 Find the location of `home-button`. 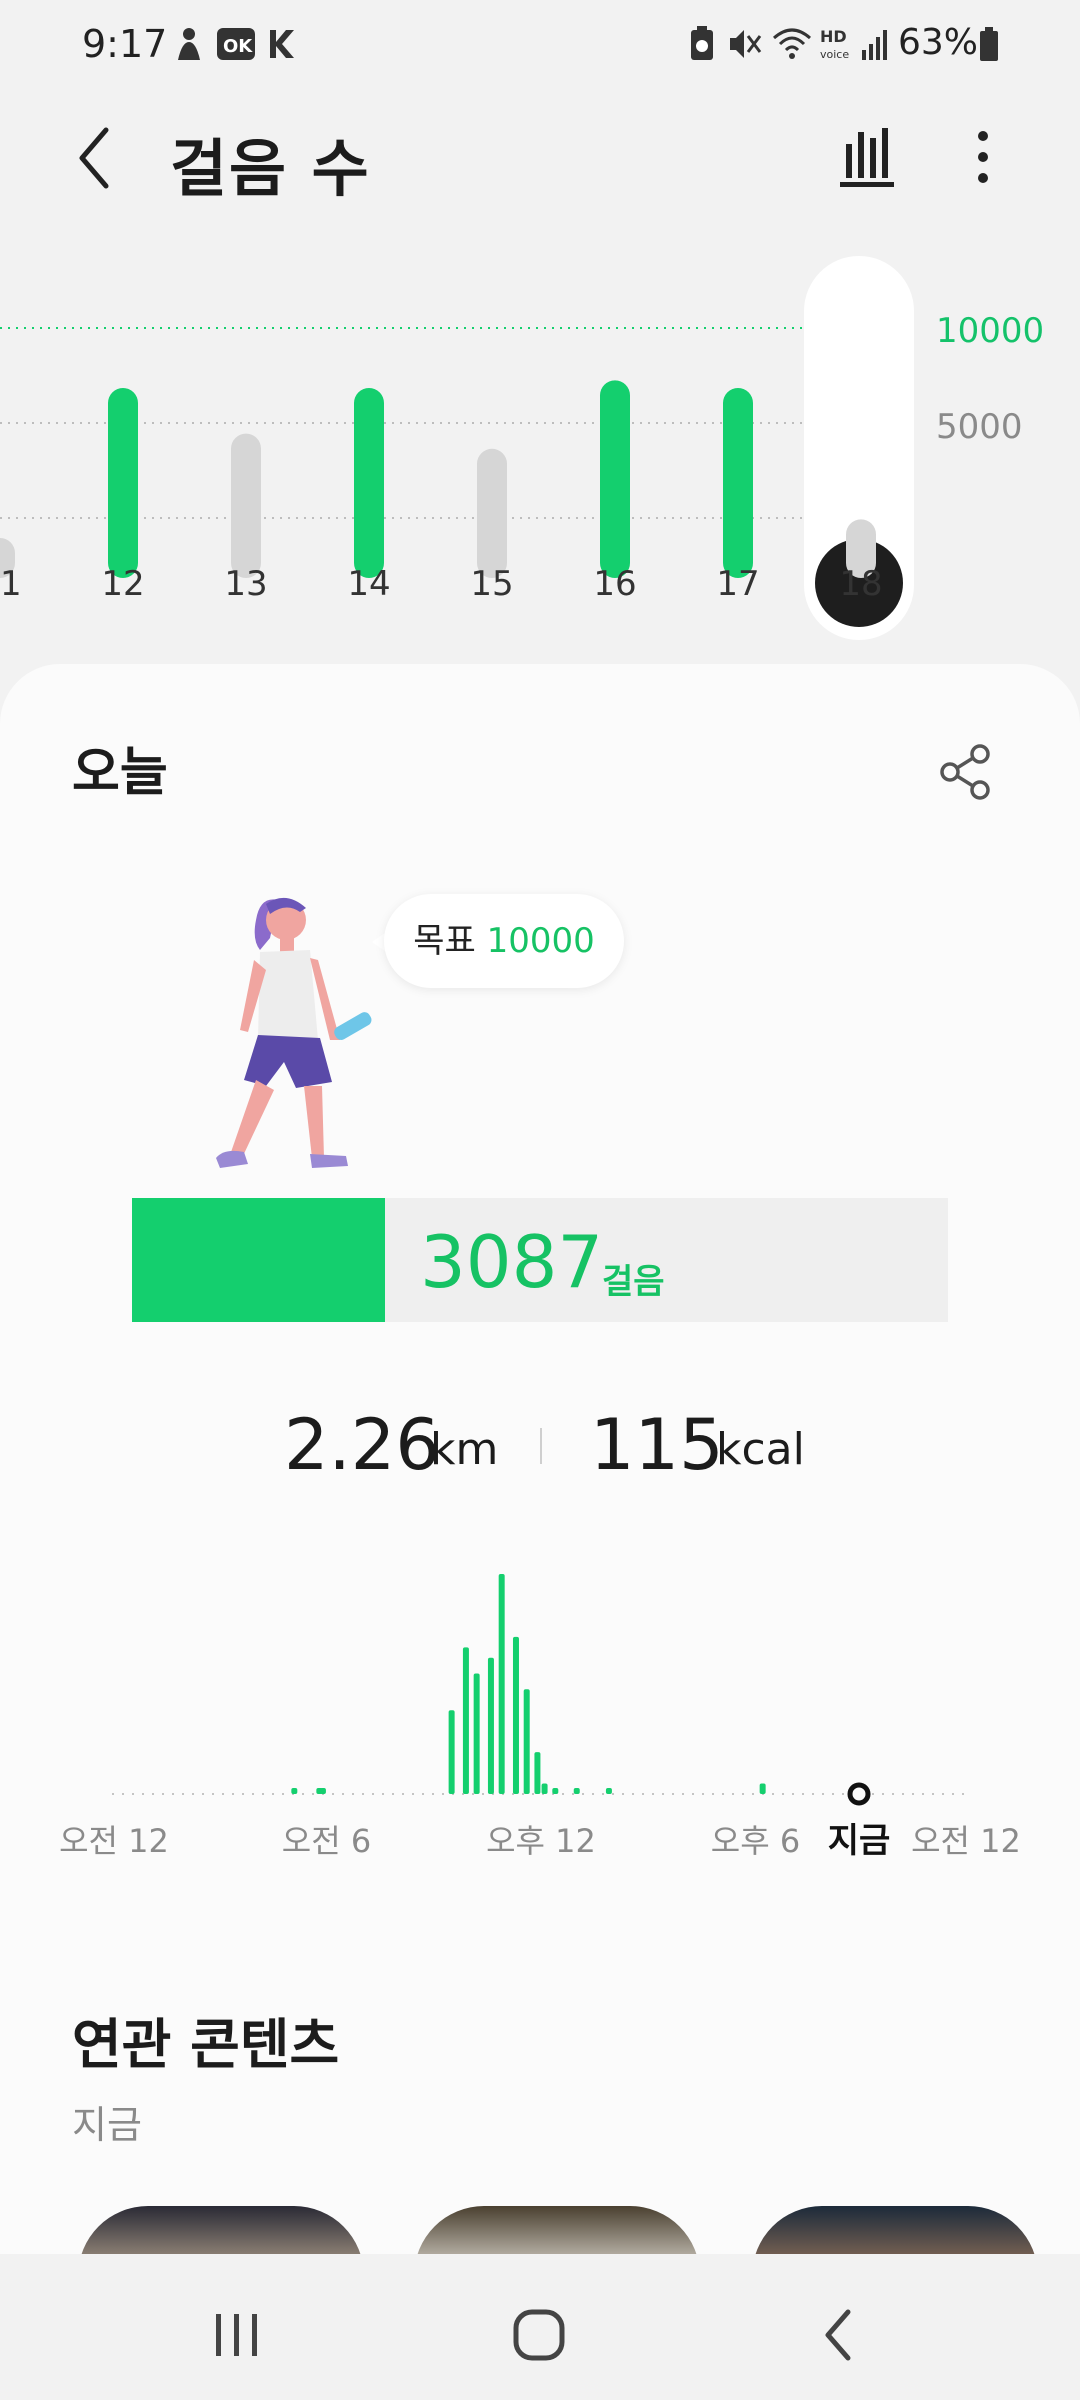

home-button is located at coordinates (539, 2335).